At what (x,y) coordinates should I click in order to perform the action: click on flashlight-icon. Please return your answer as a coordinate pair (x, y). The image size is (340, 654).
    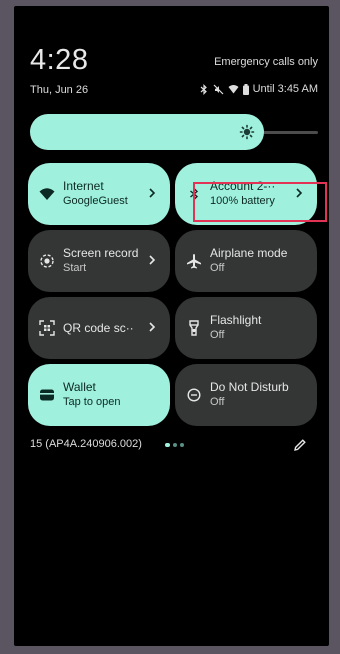
    Looking at the image, I should click on (194, 328).